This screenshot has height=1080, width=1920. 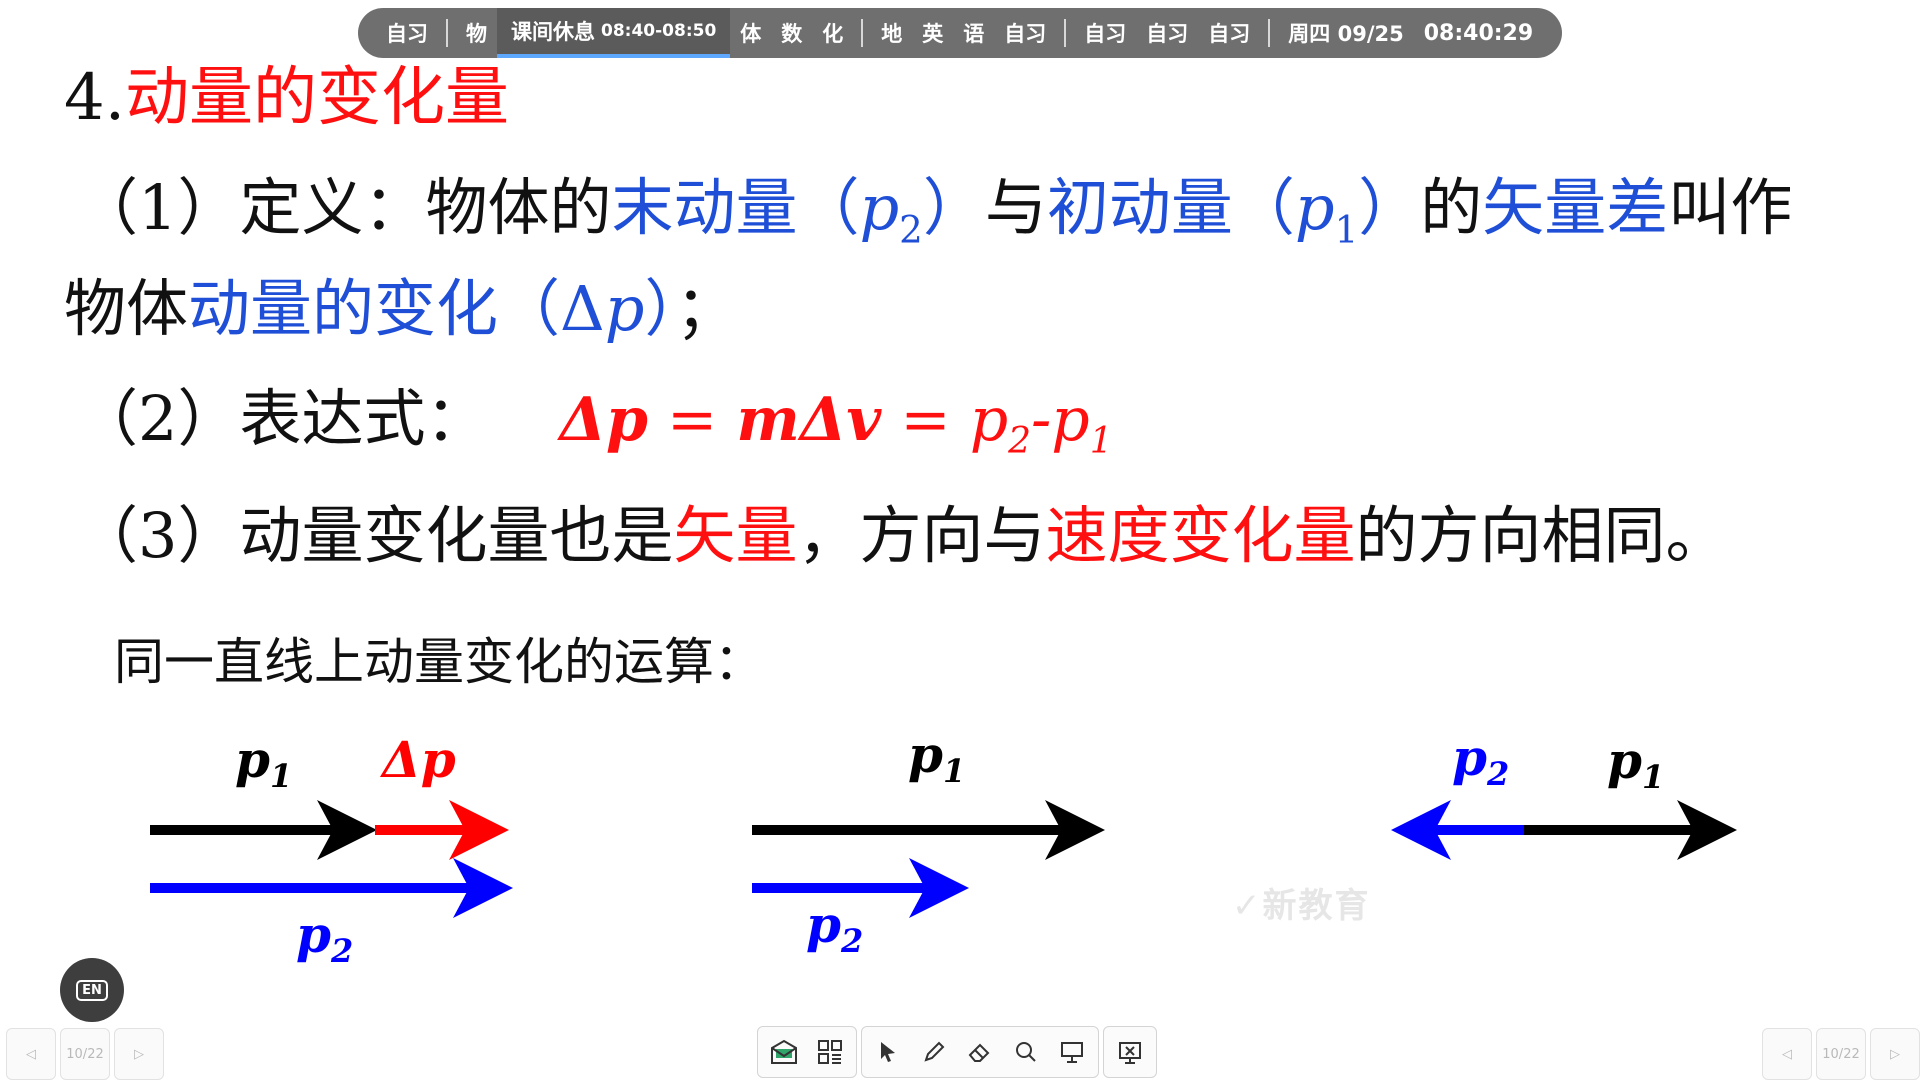 I want to click on pen-icon, so click(x=934, y=1052).